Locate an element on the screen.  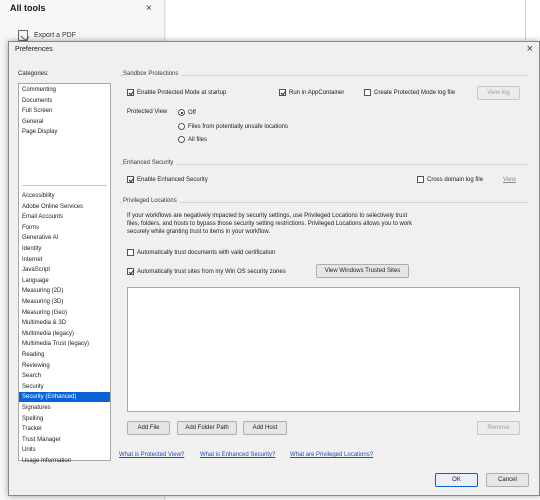
enhanced-divider is located at coordinates (324, 164).